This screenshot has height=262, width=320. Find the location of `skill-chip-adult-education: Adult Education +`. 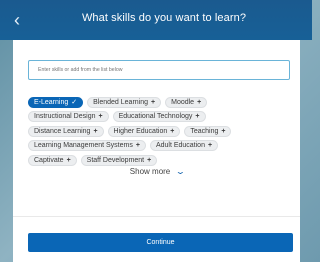

skill-chip-adult-education: Adult Education + is located at coordinates (184, 146).